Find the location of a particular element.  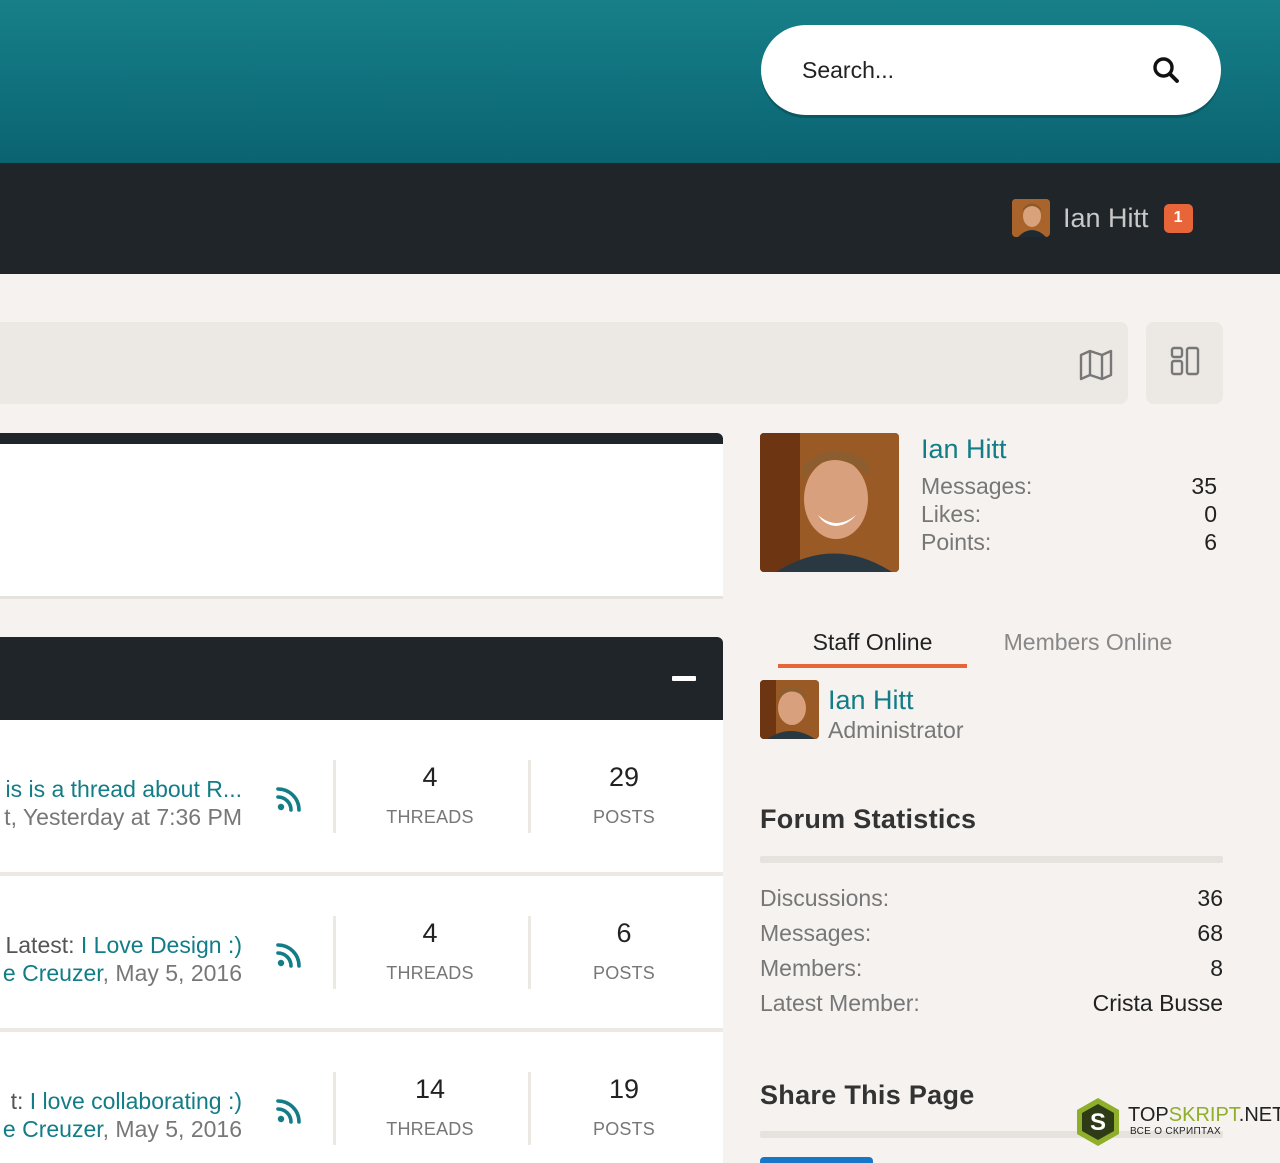

nav-username: Ian Hitt is located at coordinates (1106, 217).